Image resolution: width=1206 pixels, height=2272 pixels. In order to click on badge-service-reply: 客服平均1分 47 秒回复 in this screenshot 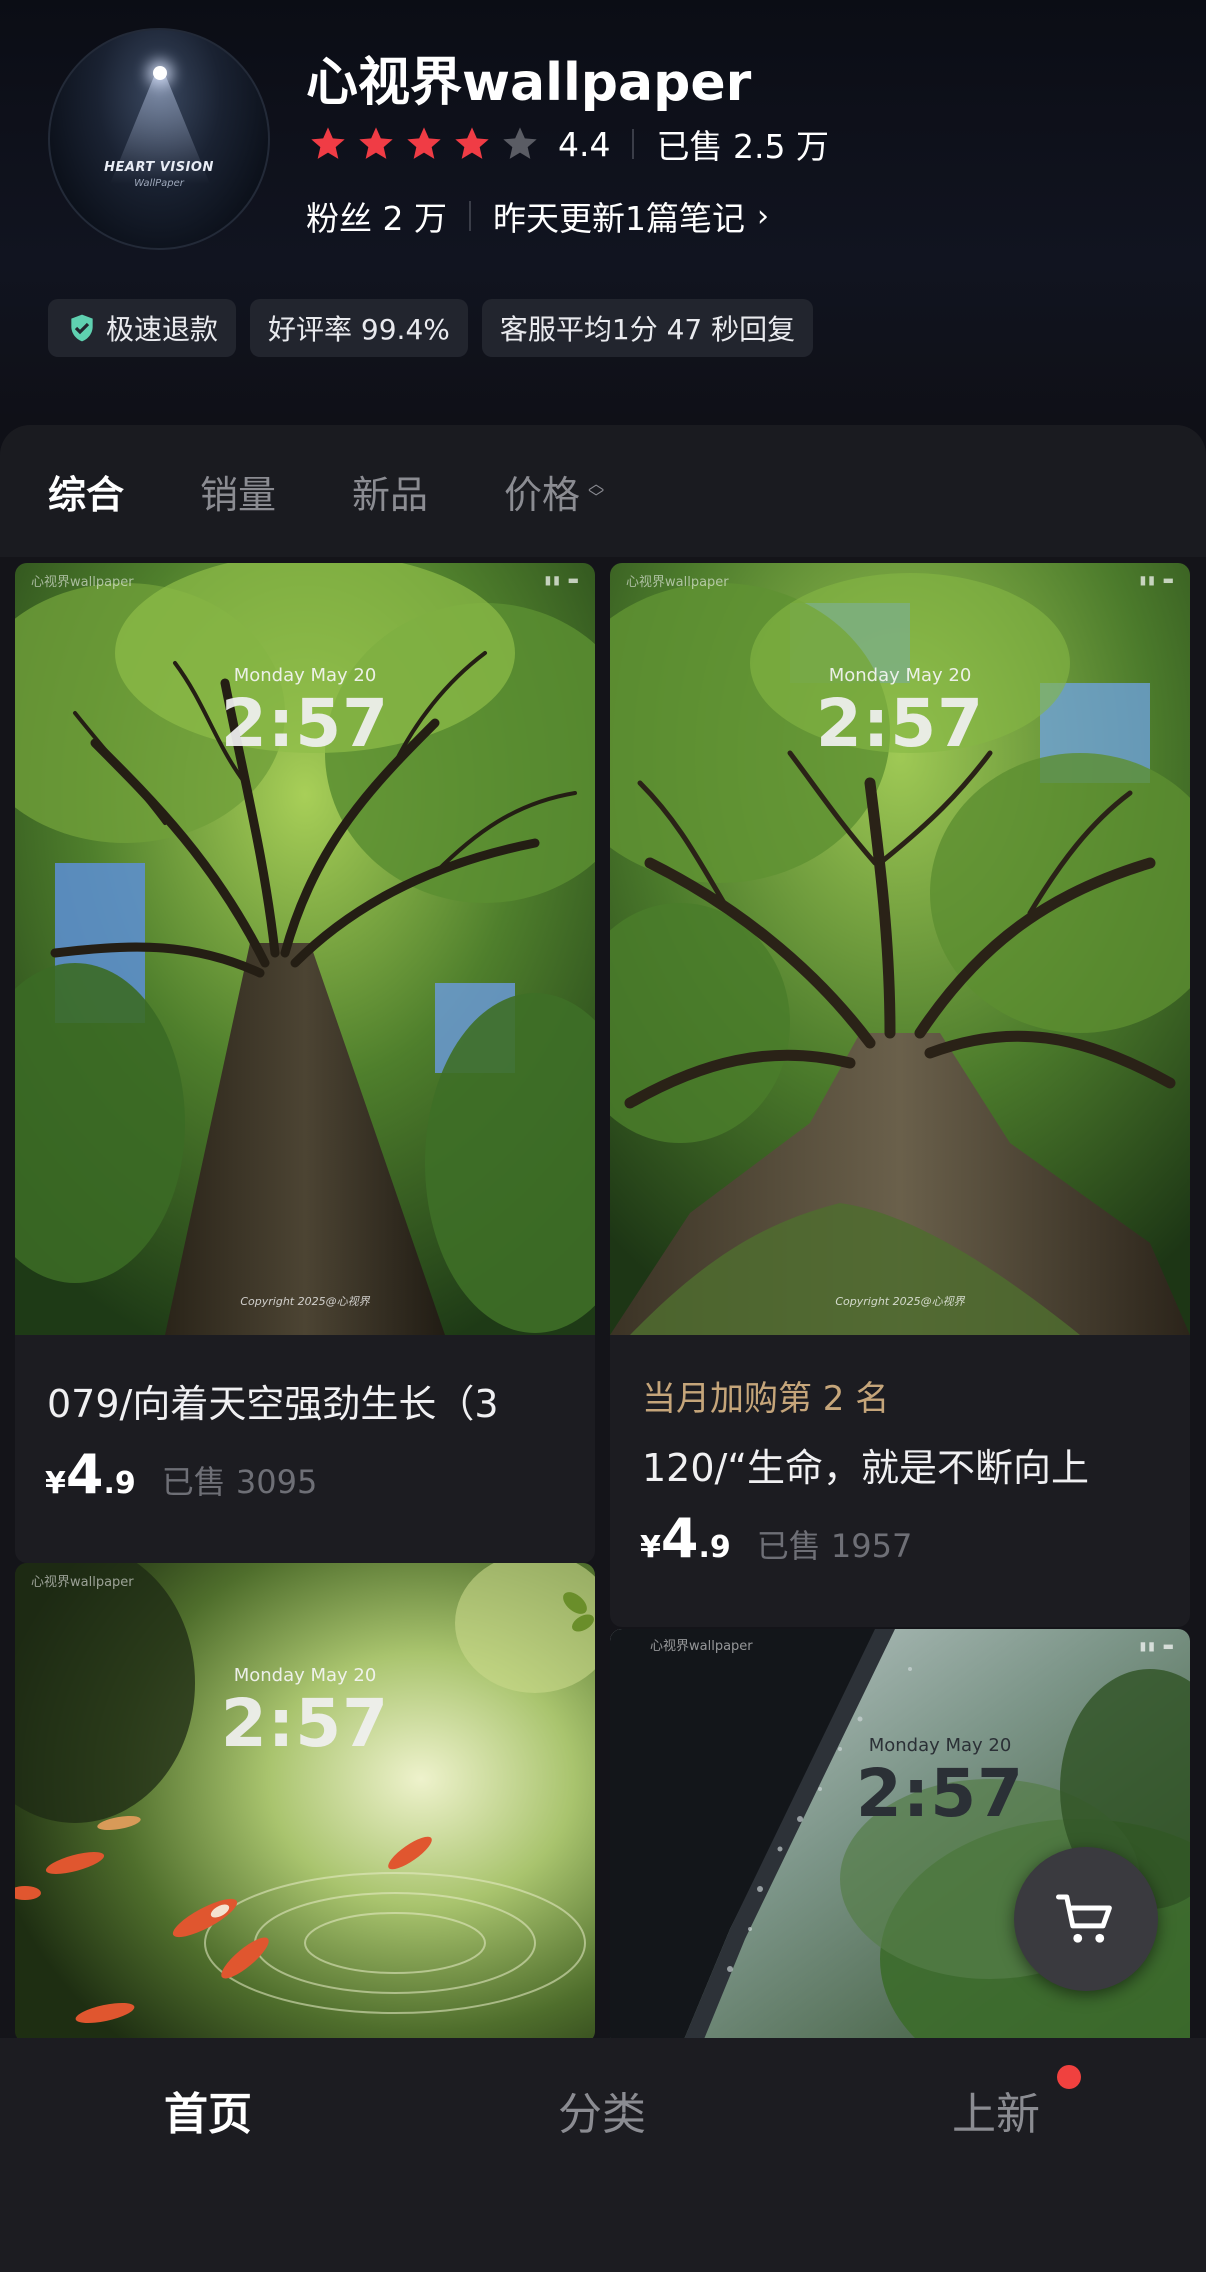, I will do `click(647, 328)`.